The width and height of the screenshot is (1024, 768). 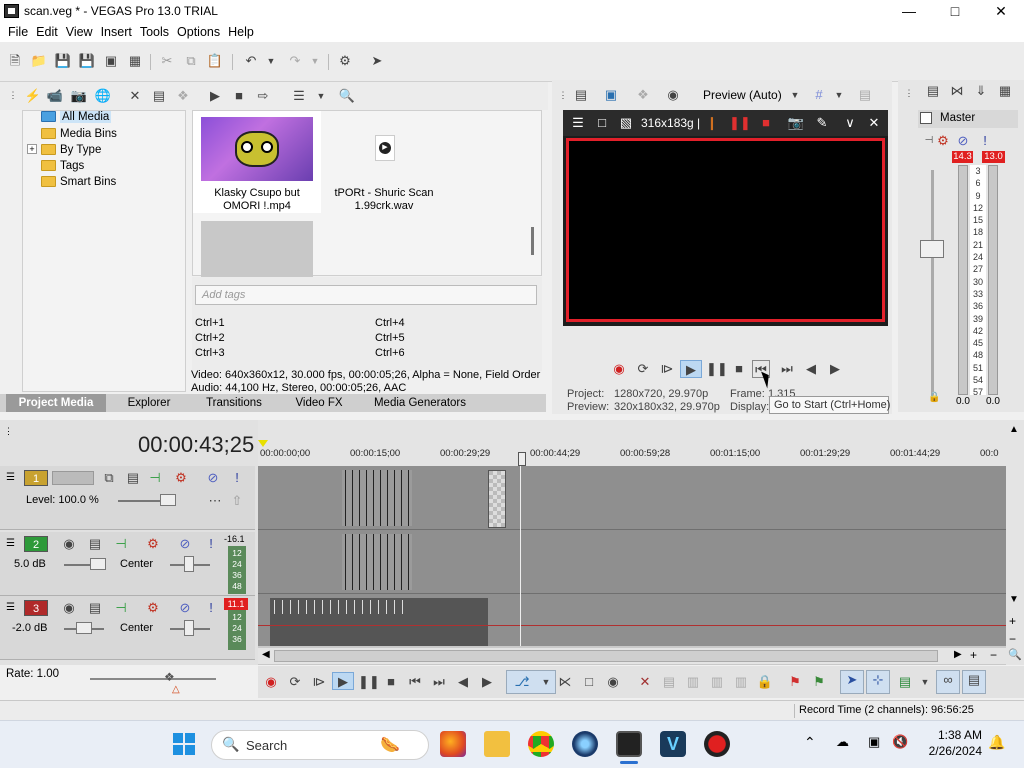 I want to click on close-button: ✕, so click(x=1001, y=11).